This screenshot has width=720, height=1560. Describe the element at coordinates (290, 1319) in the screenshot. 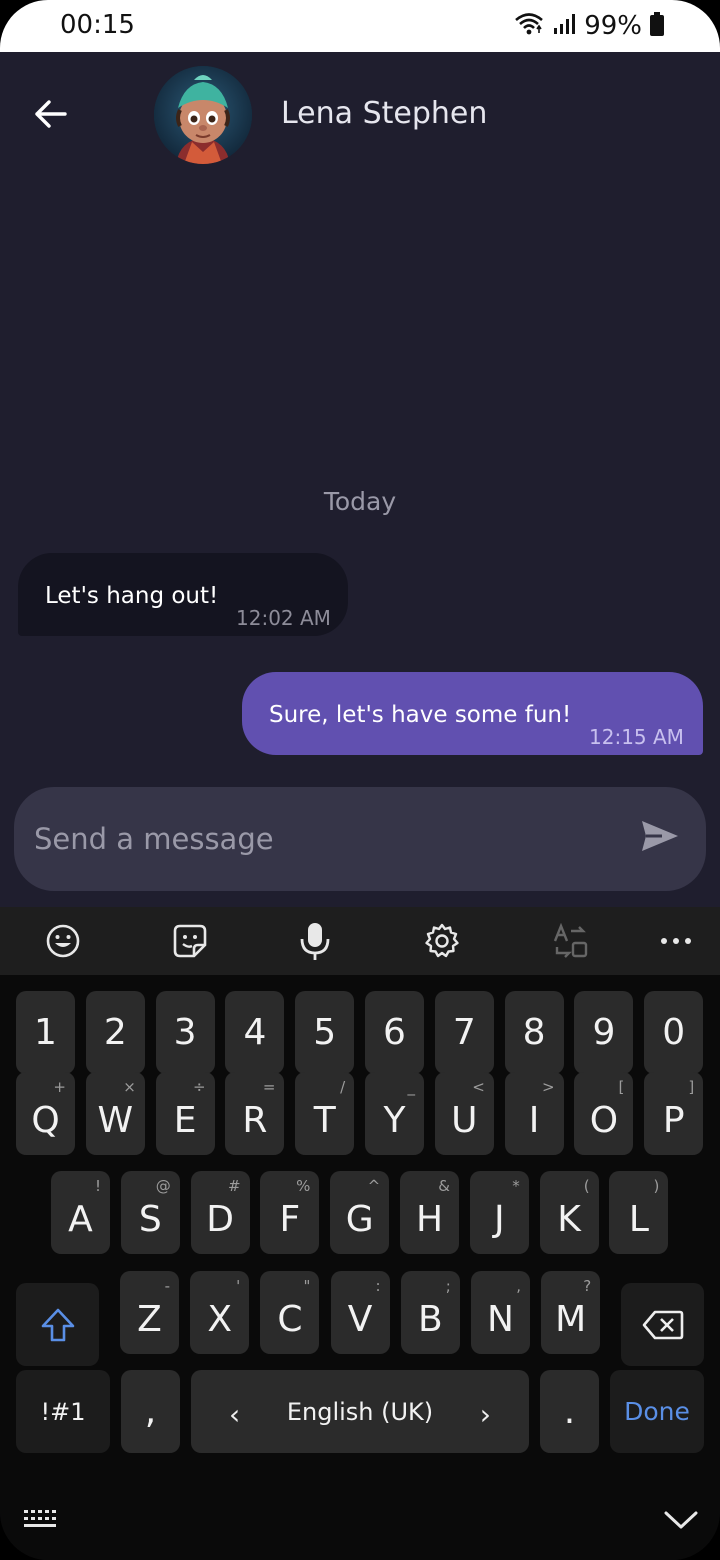

I see `key-label: C` at that location.